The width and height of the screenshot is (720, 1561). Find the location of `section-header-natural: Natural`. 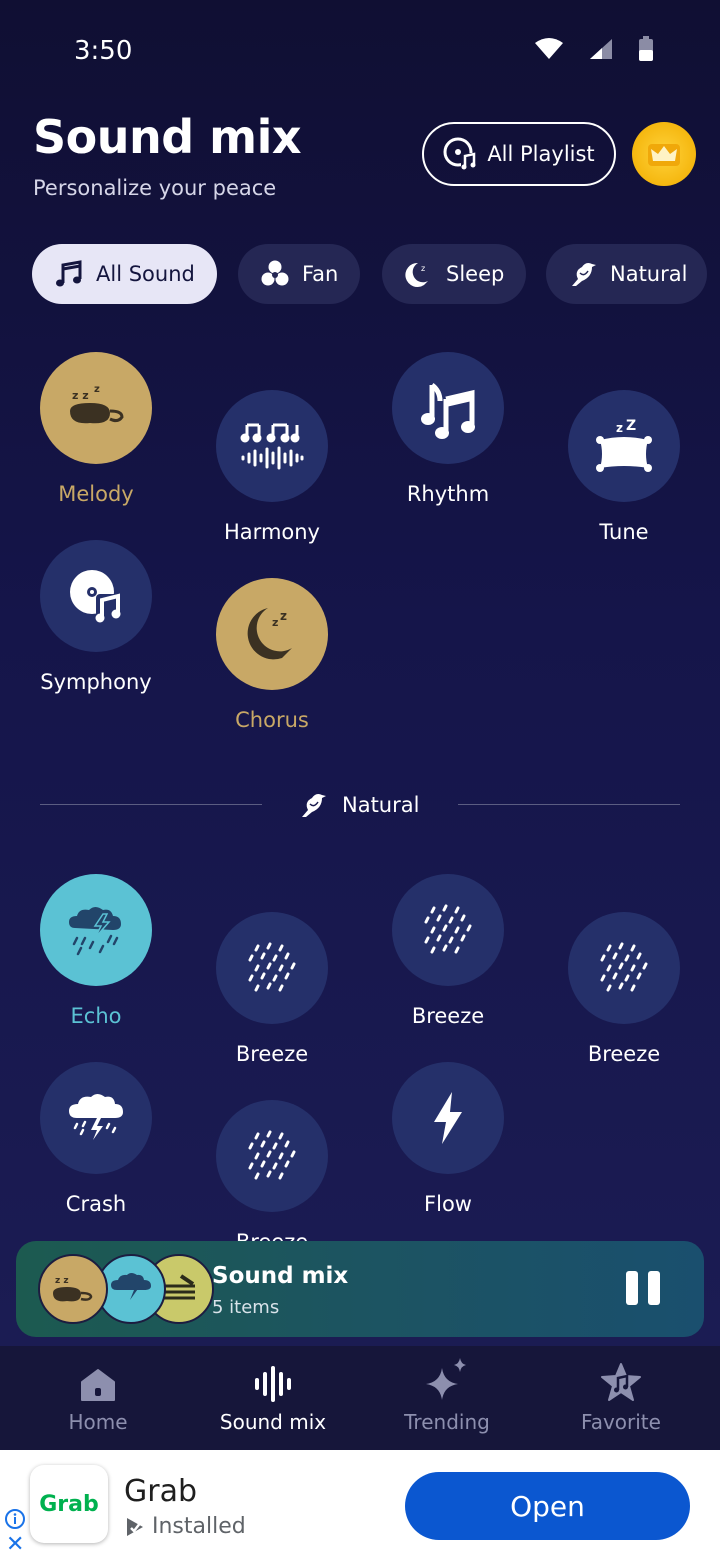

section-header-natural: Natural is located at coordinates (358, 805).